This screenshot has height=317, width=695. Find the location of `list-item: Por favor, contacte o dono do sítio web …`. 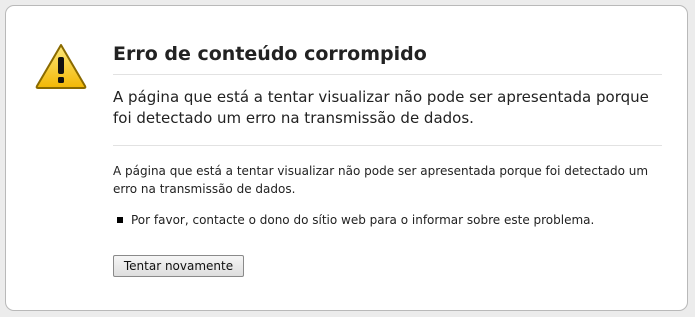

list-item: Por favor, contacte o dono do sítio web … is located at coordinates (387, 220).